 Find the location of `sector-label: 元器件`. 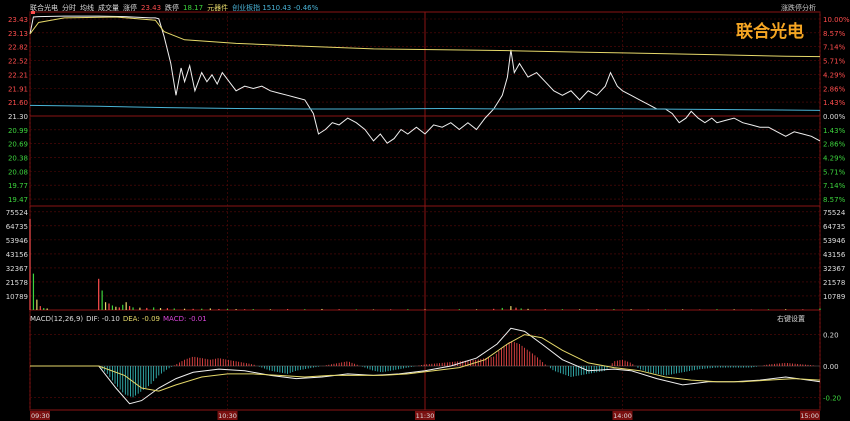

sector-label: 元器件 is located at coordinates (217, 8).